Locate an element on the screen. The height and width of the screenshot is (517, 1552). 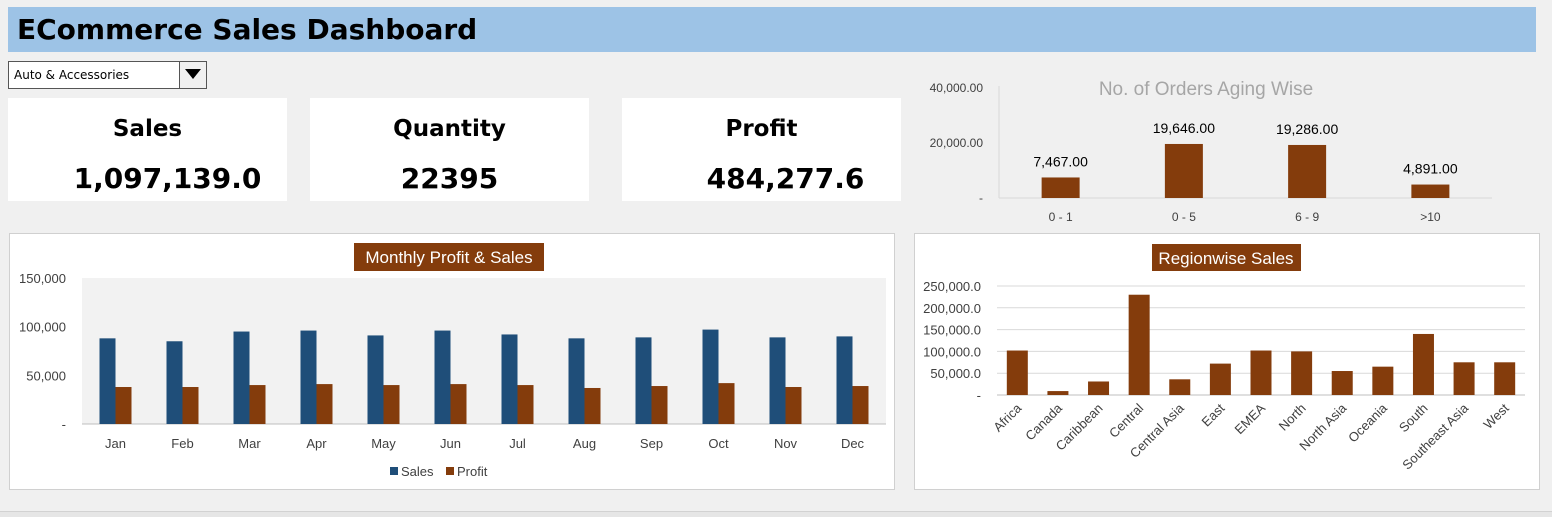
x-tick-label: South is located at coordinates (1413, 418).